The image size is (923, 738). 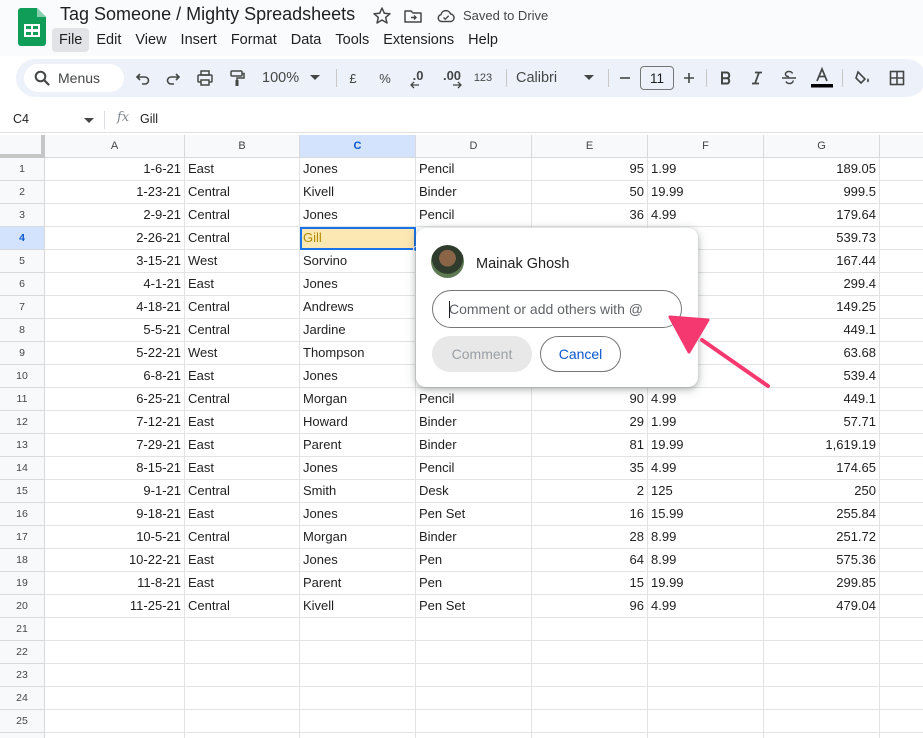 I want to click on cell: 6-8-21, so click(x=115, y=376).